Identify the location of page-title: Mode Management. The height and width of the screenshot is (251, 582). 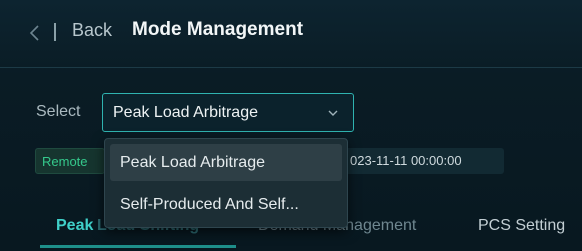
(218, 29).